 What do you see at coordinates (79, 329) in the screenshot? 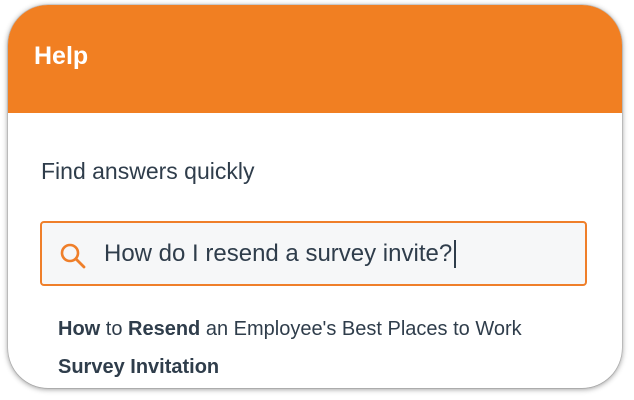
I see `result-highlight-text: How` at bounding box center [79, 329].